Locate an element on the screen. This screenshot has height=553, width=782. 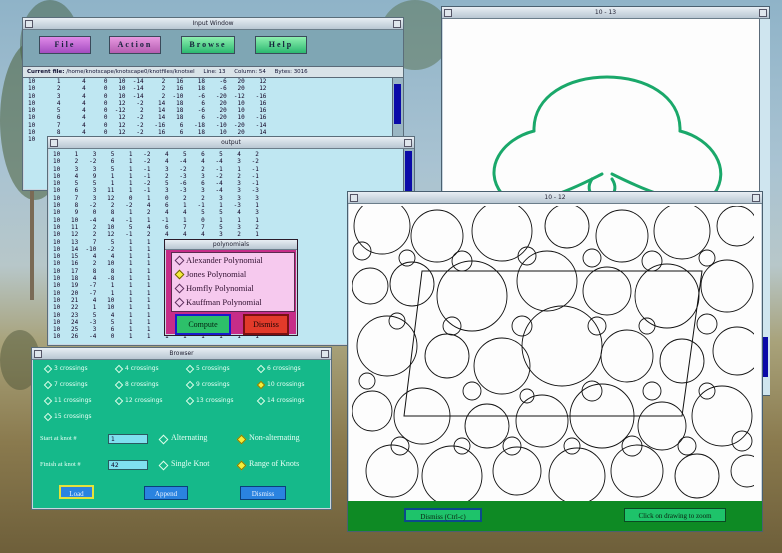
crossings-label: 10 crossings is located at coordinates (286, 384).